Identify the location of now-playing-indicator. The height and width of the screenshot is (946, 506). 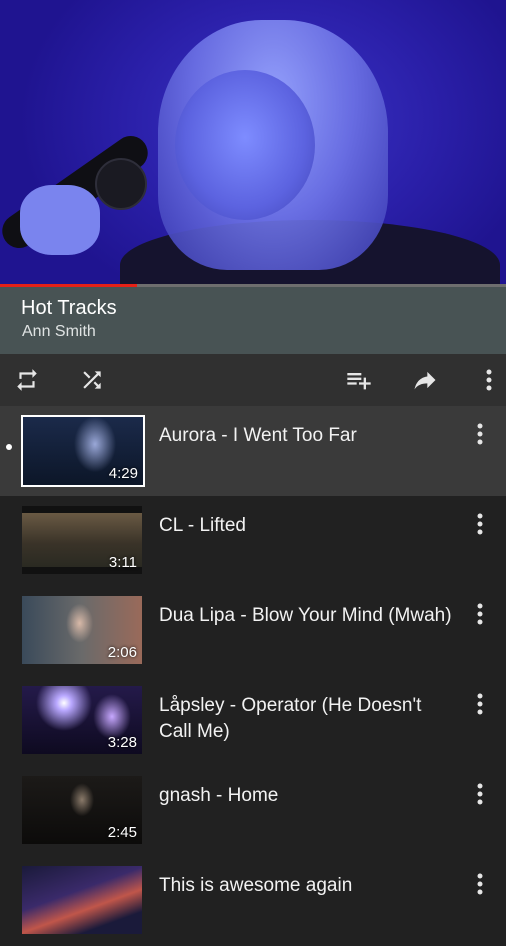
(9, 447).